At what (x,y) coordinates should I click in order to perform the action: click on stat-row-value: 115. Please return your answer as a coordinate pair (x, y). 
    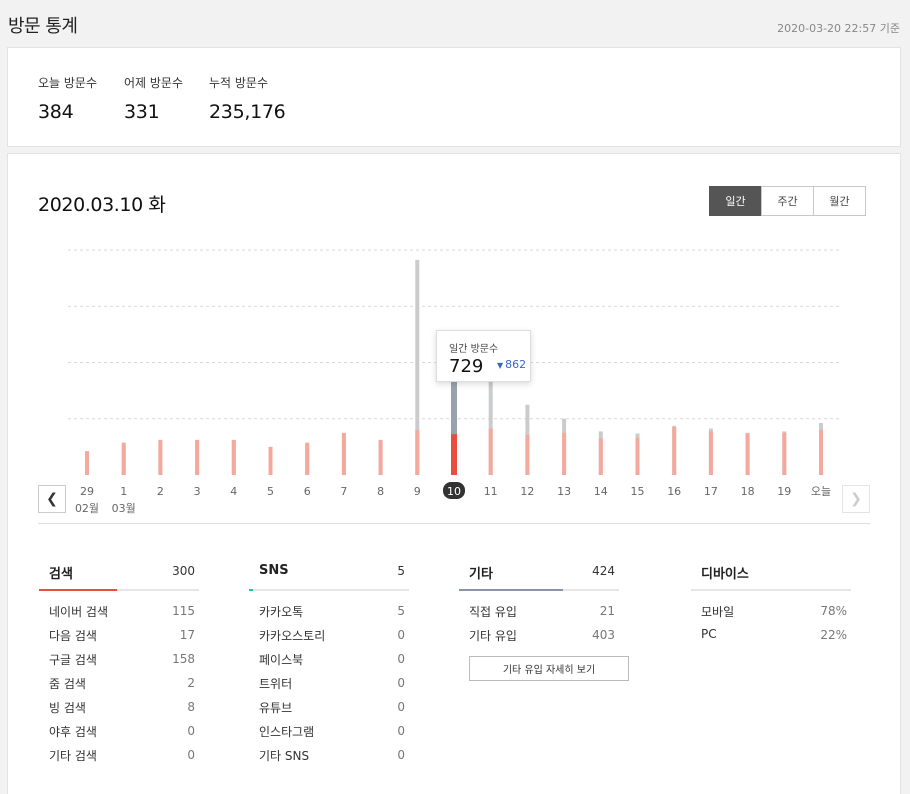
    Looking at the image, I should click on (183, 611).